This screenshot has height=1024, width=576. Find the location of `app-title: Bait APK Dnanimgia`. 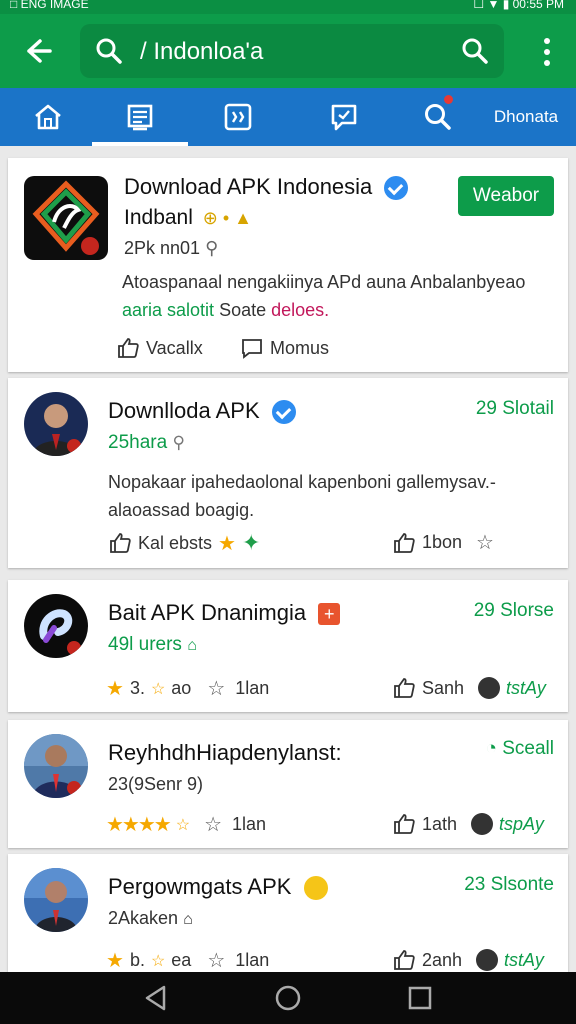

app-title: Bait APK Dnanimgia is located at coordinates (207, 612).